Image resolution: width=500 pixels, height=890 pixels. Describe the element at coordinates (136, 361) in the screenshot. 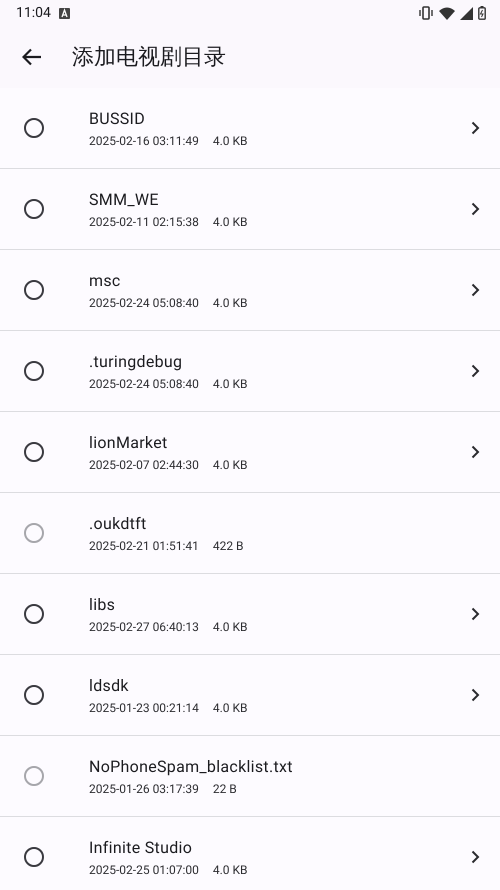

I see `item-name: .turingdebug` at that location.